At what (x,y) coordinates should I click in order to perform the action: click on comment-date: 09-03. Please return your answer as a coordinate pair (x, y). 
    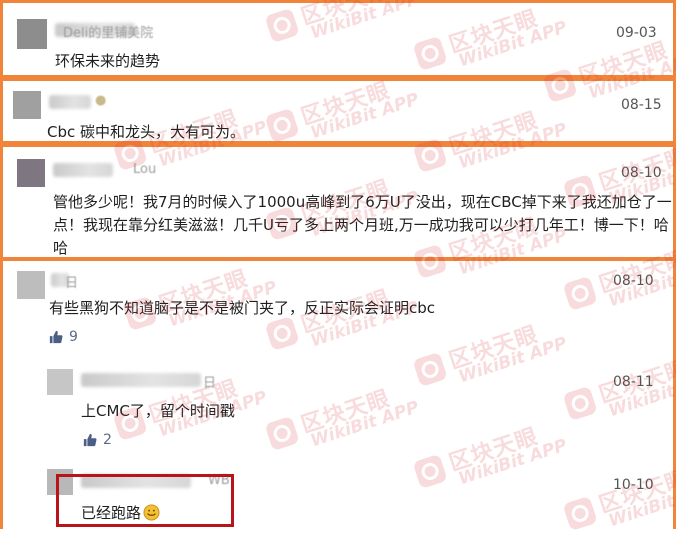
    Looking at the image, I should click on (636, 33).